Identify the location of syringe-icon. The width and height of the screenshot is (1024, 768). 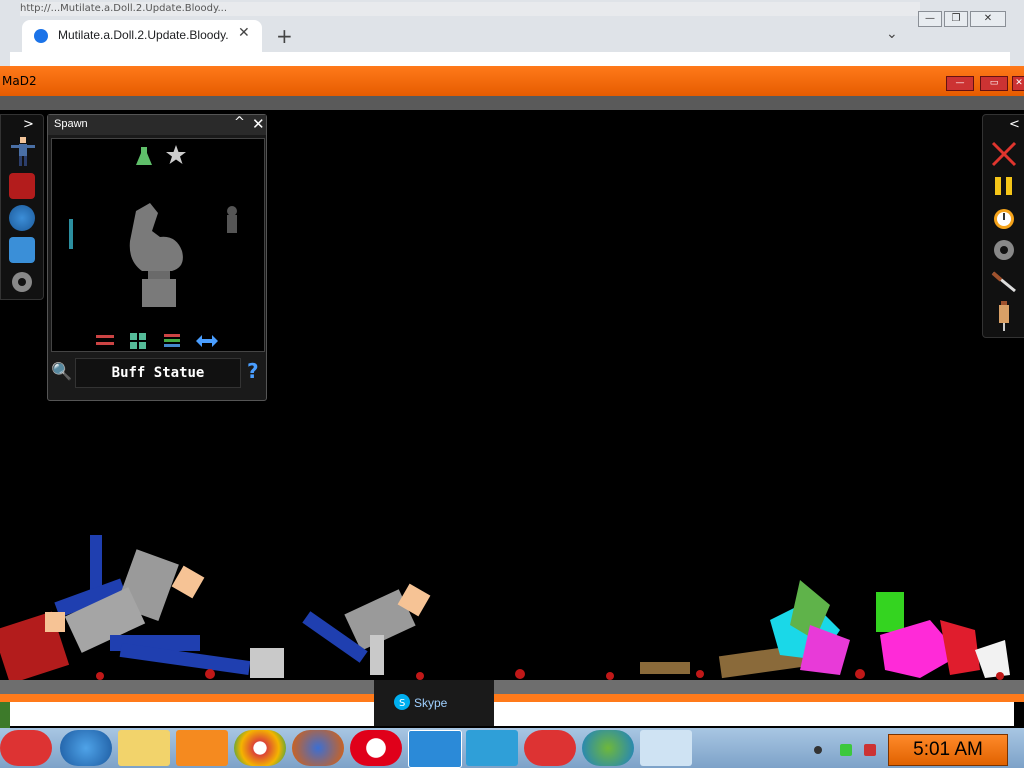
(1004, 316).